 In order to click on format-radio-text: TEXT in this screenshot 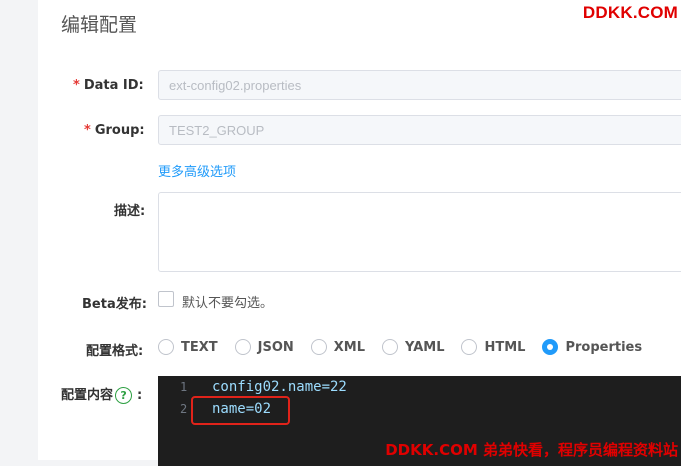, I will do `click(188, 347)`.